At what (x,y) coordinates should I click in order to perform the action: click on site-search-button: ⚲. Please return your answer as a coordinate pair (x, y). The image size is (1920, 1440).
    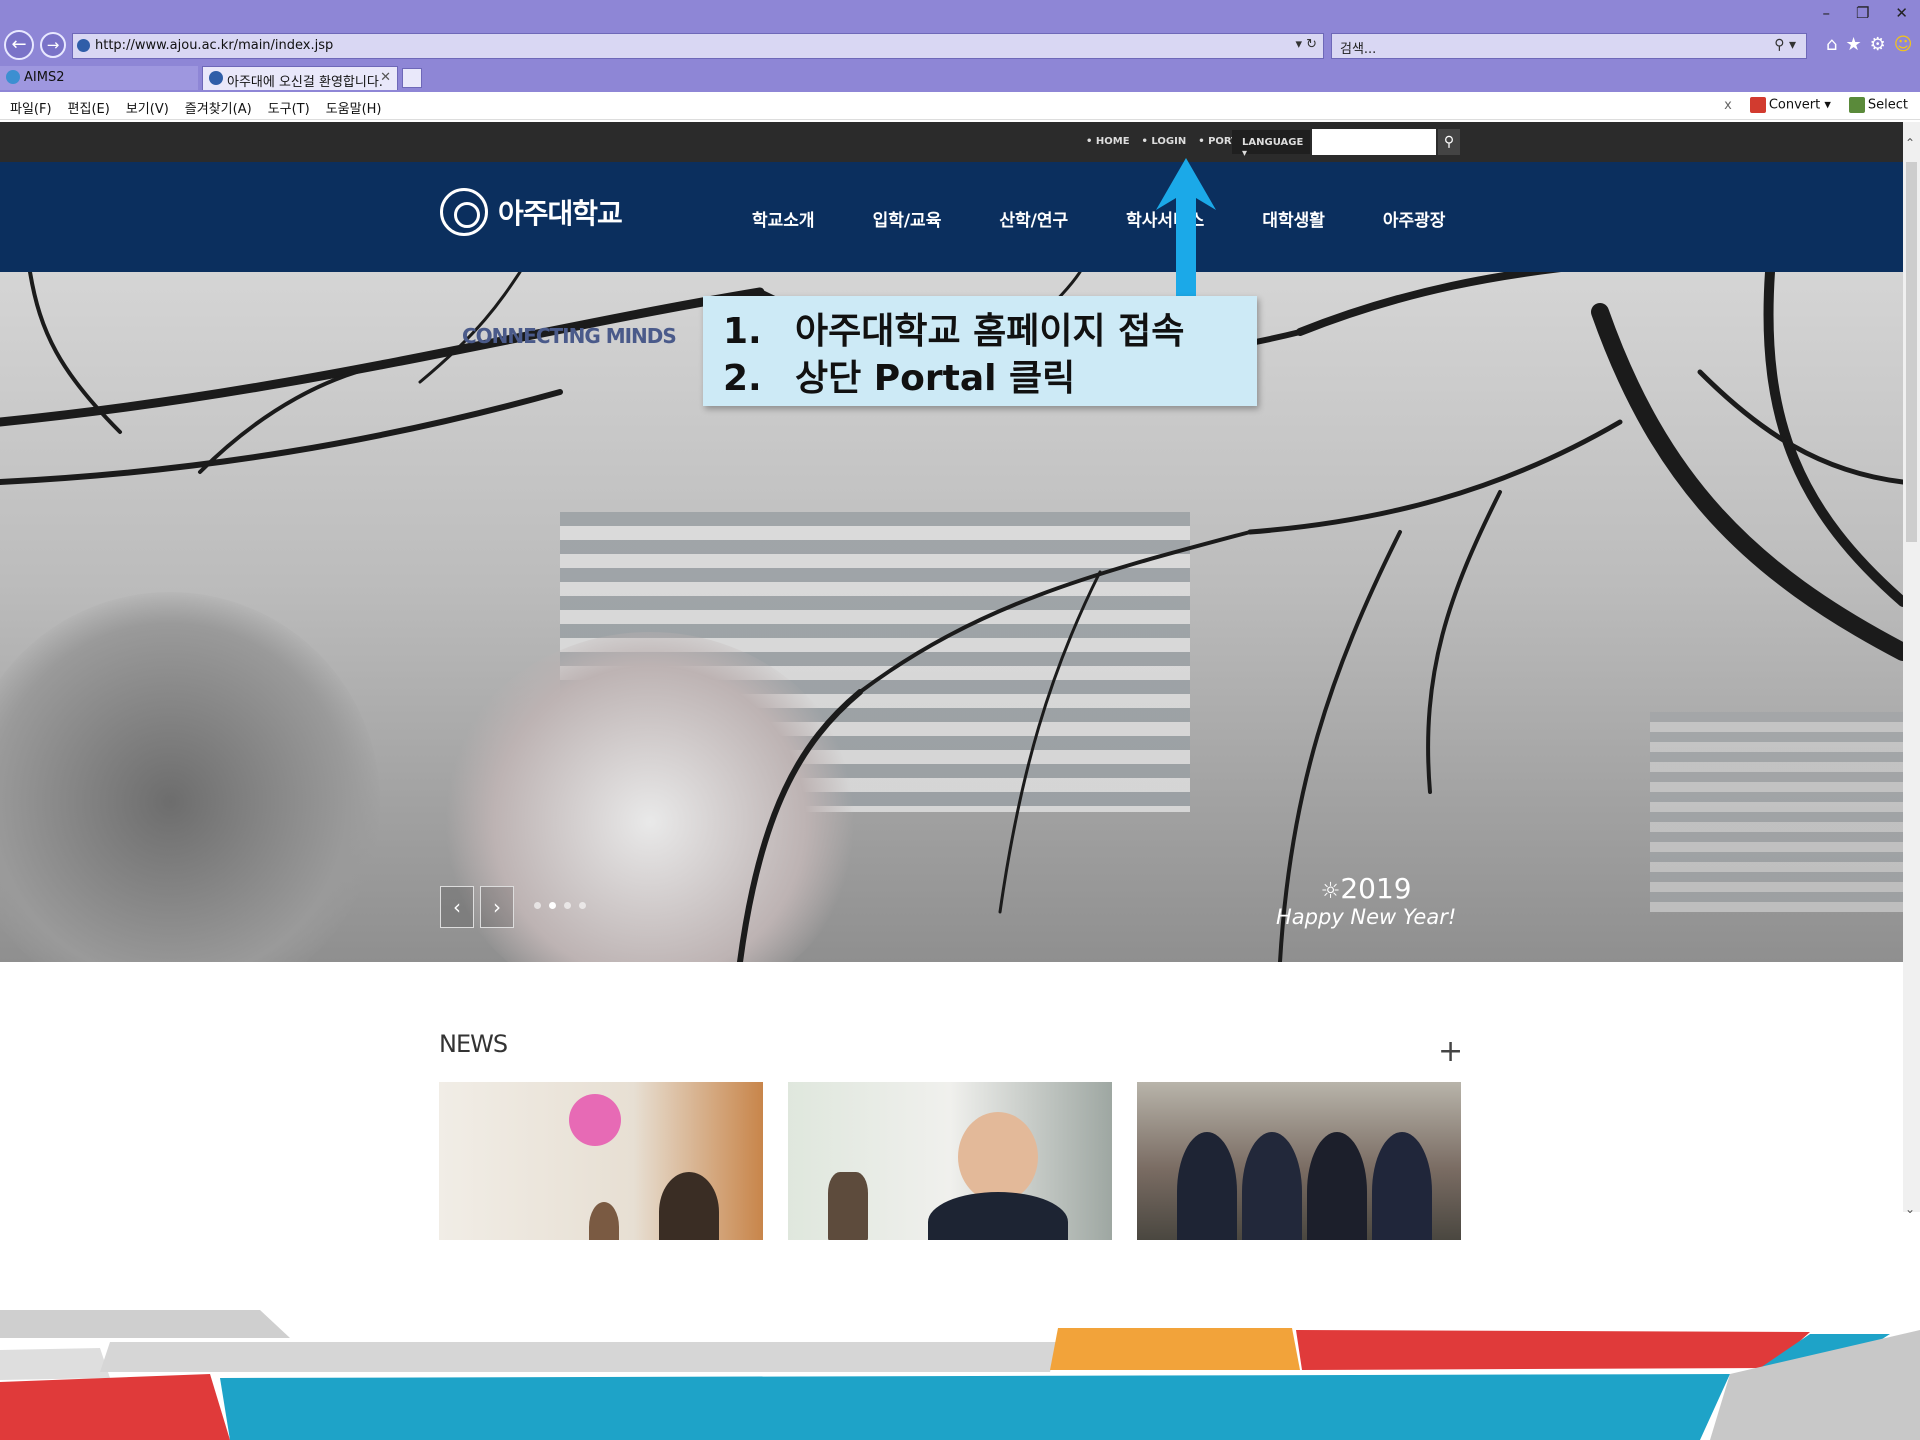
    Looking at the image, I should click on (1449, 142).